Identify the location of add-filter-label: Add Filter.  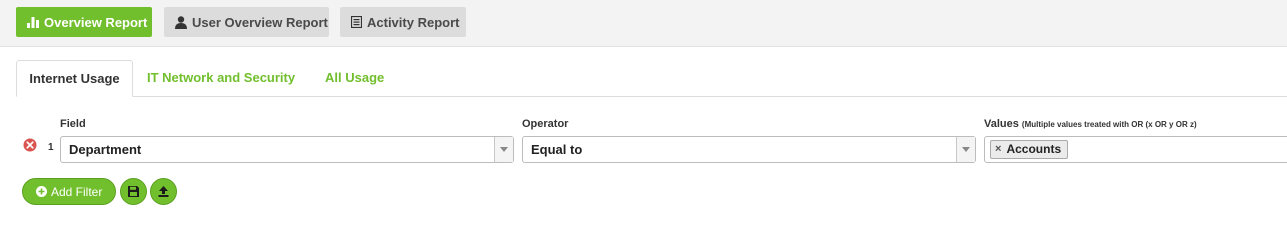
(77, 191).